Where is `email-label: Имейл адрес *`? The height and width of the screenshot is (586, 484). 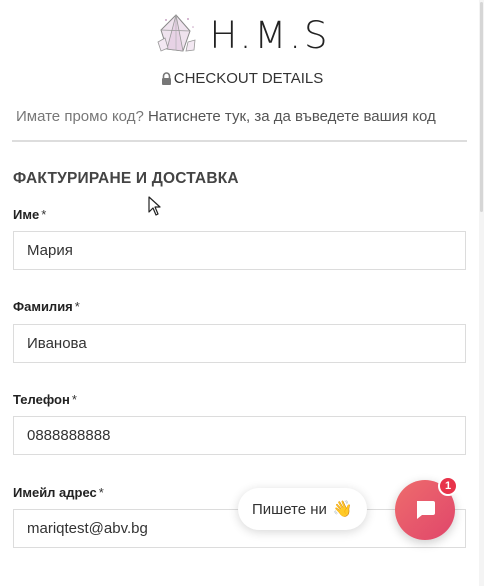 email-label: Имейл адрес * is located at coordinates (58, 492).